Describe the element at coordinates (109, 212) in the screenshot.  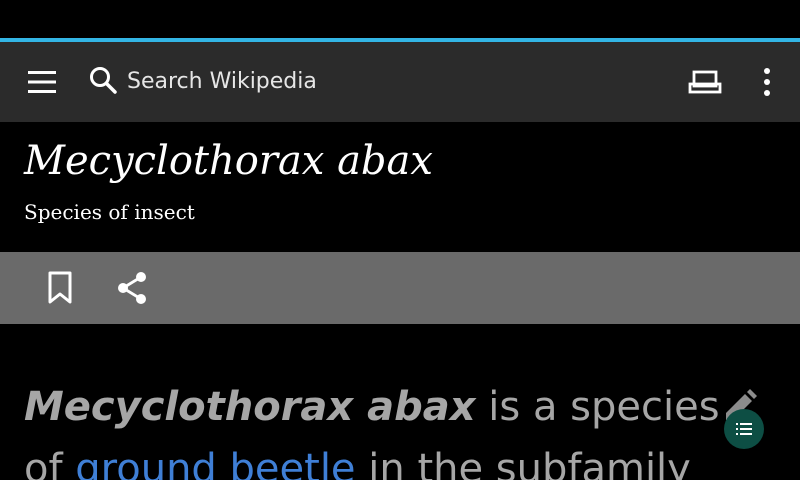
I see `page-description: Species of insect` at that location.